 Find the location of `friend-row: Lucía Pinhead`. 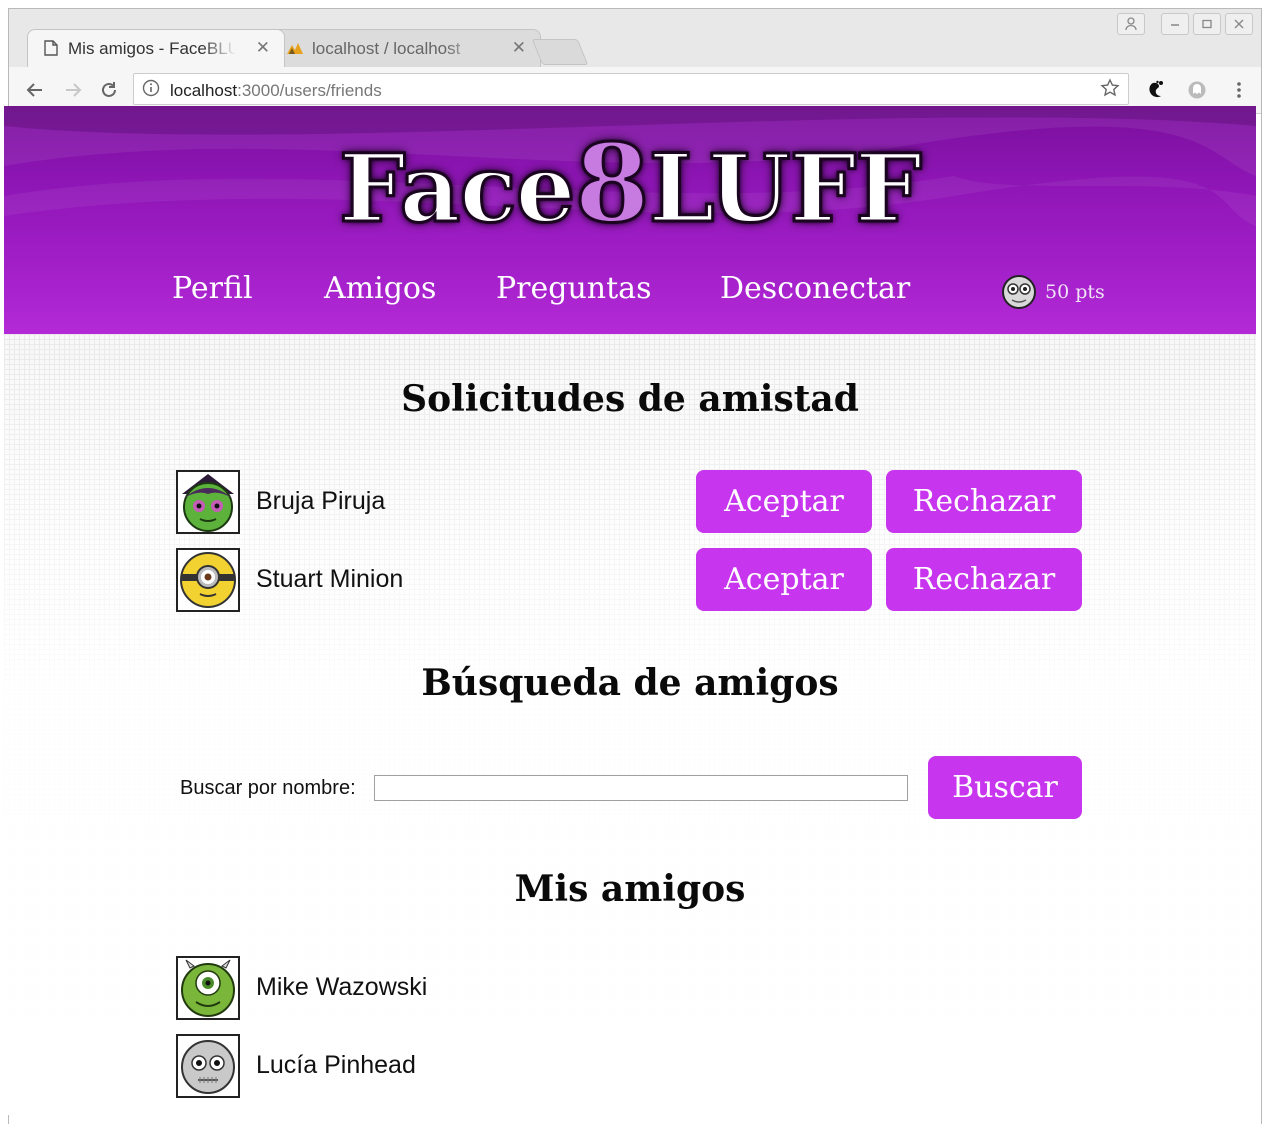

friend-row: Lucía Pinhead is located at coordinates (636, 1067).